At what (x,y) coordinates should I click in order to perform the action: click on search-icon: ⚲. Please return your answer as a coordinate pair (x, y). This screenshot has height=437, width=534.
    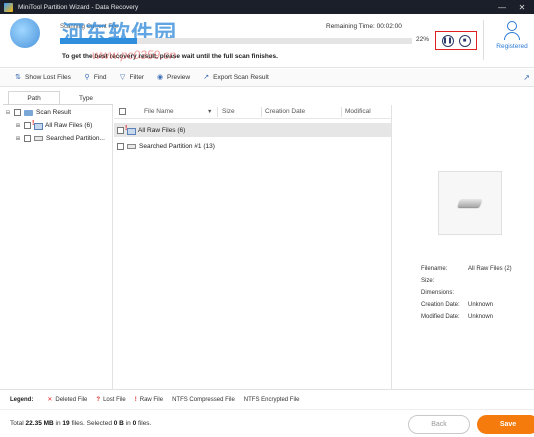
    Looking at the image, I should click on (87, 77).